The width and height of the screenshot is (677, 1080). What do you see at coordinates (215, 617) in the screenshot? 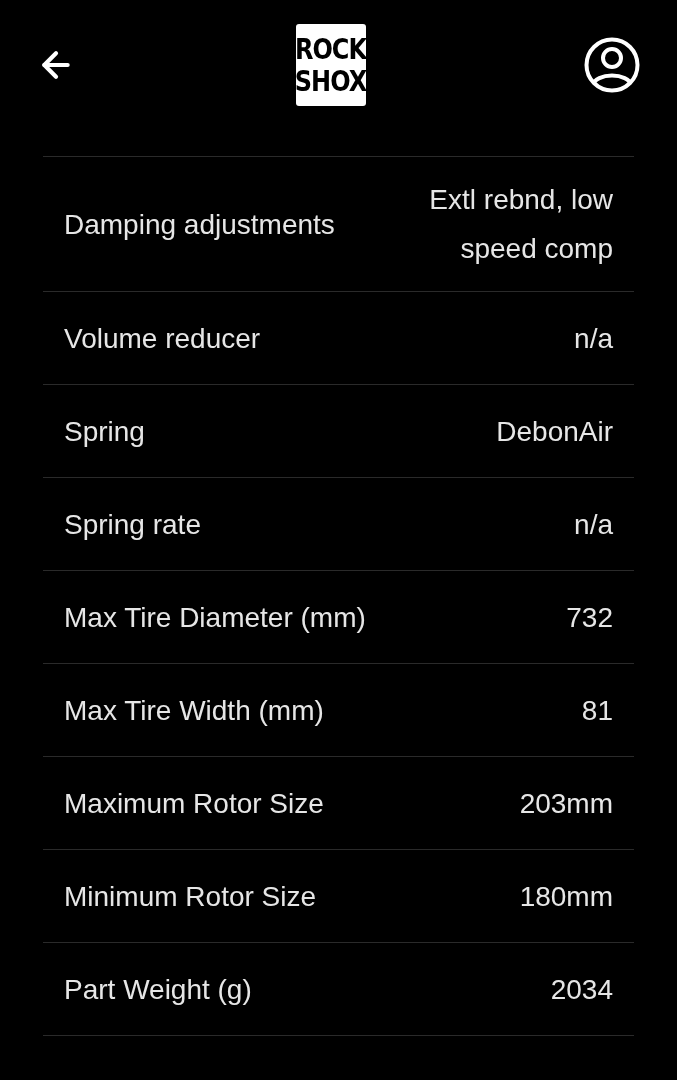
I see `spec-label: Max Tire Diameter (mm)` at bounding box center [215, 617].